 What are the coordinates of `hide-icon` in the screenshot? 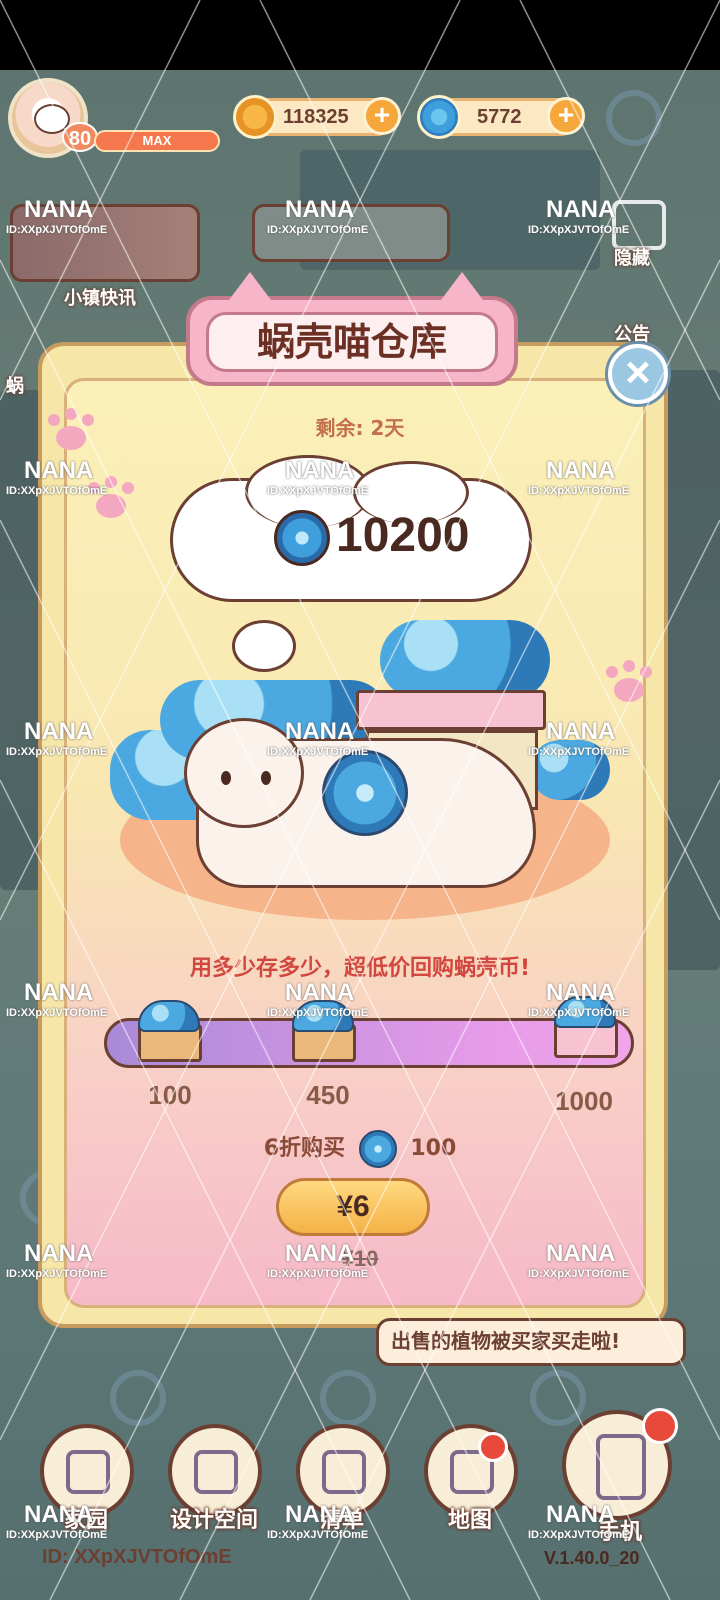 It's located at (639, 225).